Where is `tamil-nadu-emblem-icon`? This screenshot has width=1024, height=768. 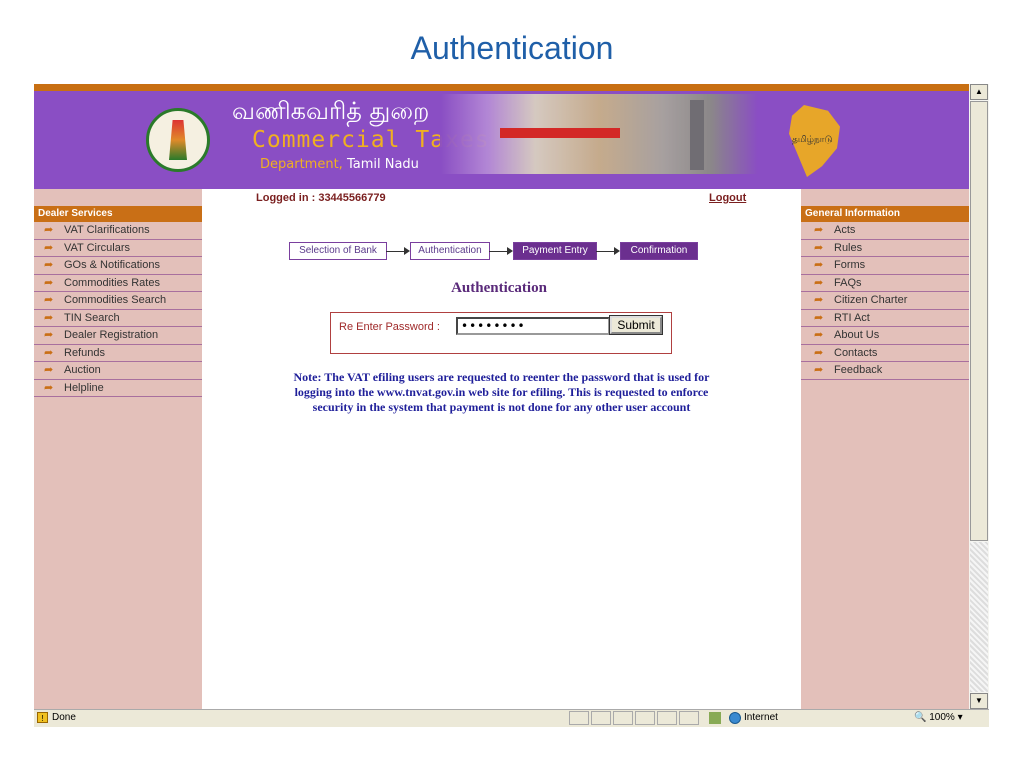 tamil-nadu-emblem-icon is located at coordinates (178, 140).